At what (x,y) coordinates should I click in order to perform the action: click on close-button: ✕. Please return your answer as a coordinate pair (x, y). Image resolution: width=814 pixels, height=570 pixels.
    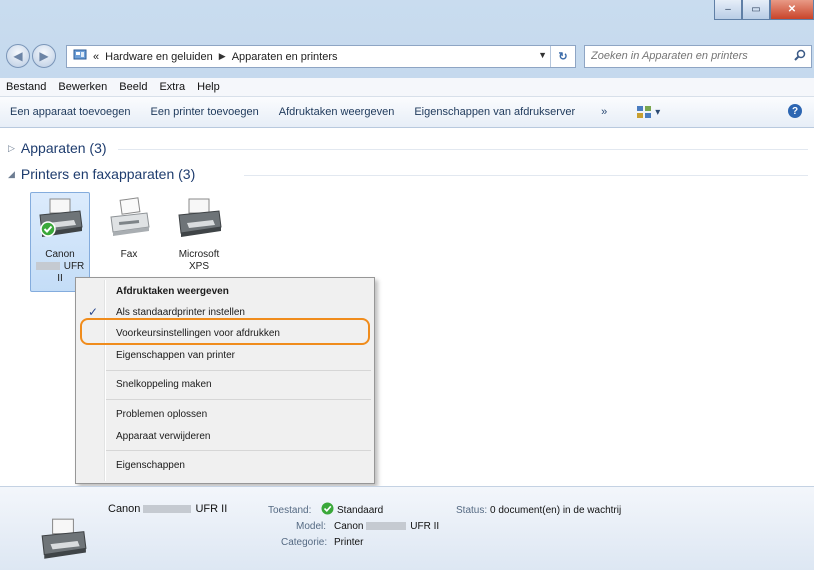
    Looking at the image, I should click on (792, 10).